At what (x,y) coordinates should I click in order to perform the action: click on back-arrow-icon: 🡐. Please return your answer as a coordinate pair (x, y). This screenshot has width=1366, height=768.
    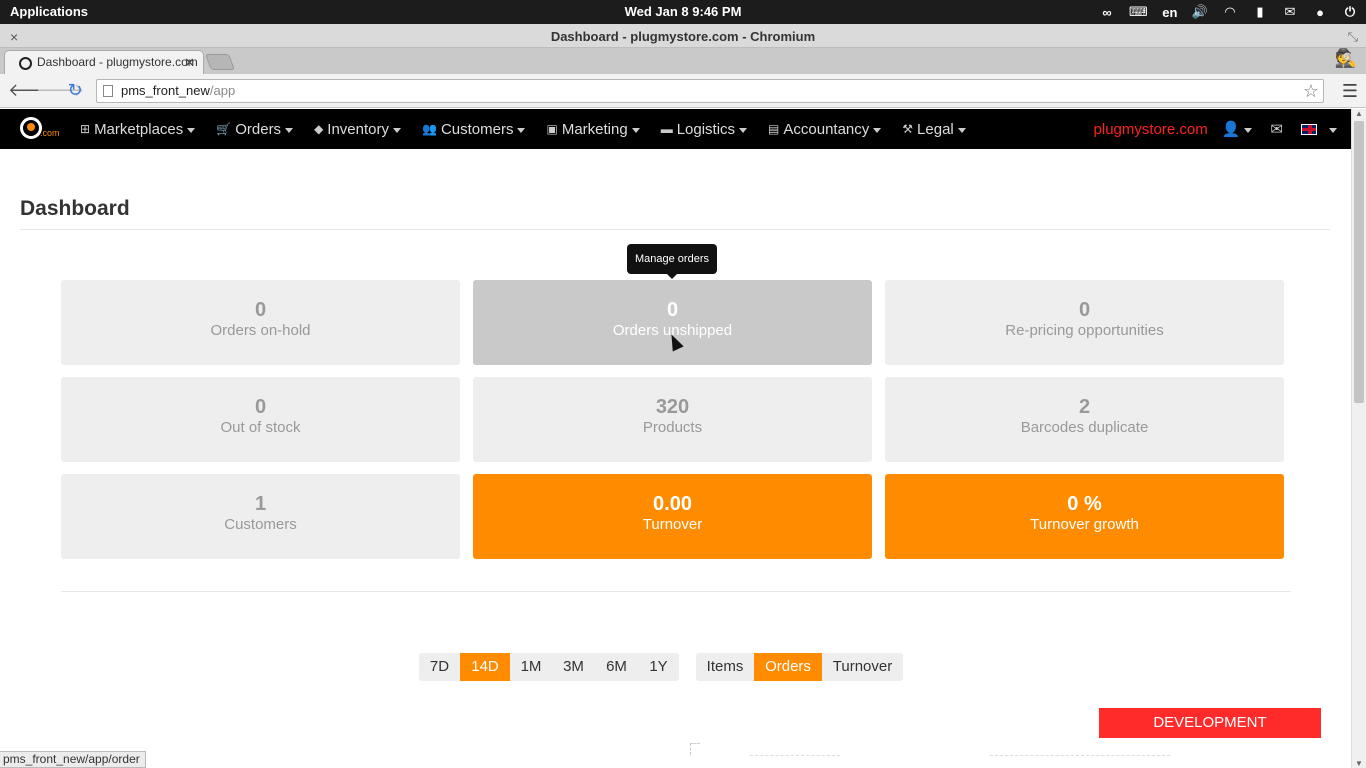
    Looking at the image, I should click on (32, 91).